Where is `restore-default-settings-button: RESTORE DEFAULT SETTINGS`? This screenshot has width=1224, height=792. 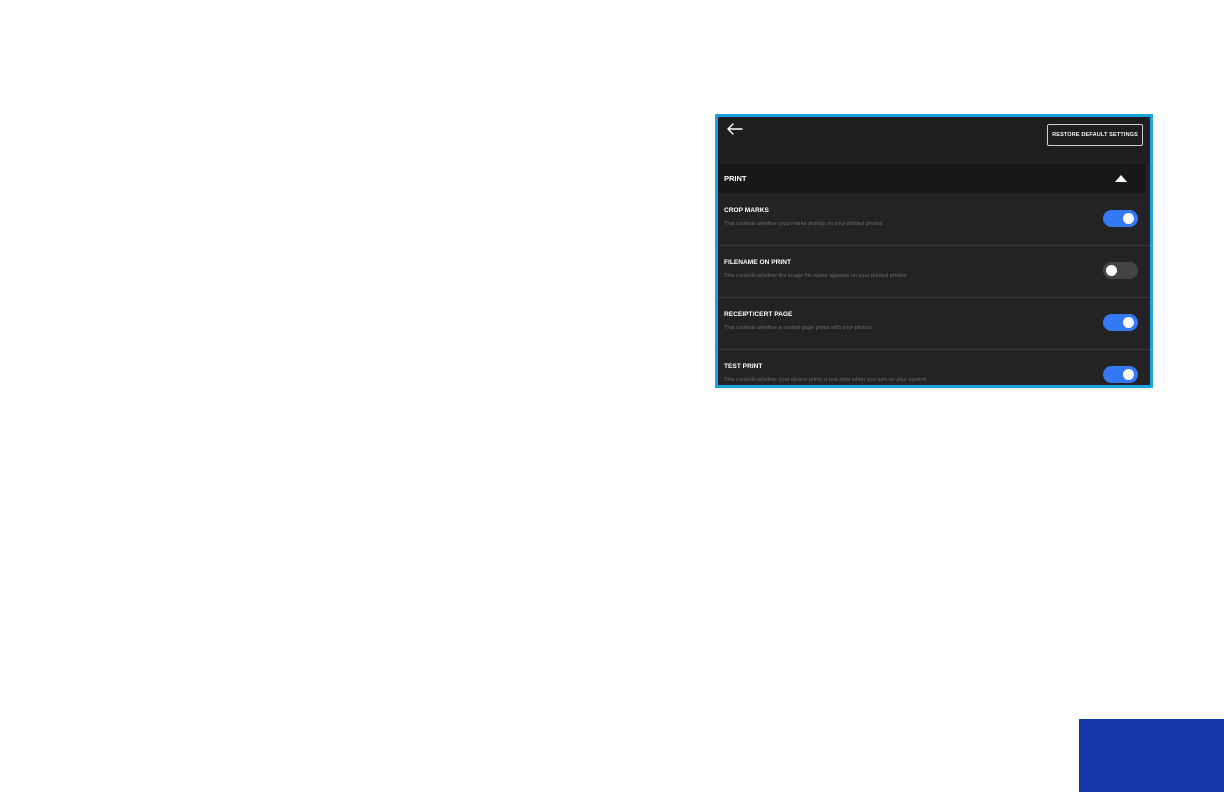
restore-default-settings-button: RESTORE DEFAULT SETTINGS is located at coordinates (1095, 135).